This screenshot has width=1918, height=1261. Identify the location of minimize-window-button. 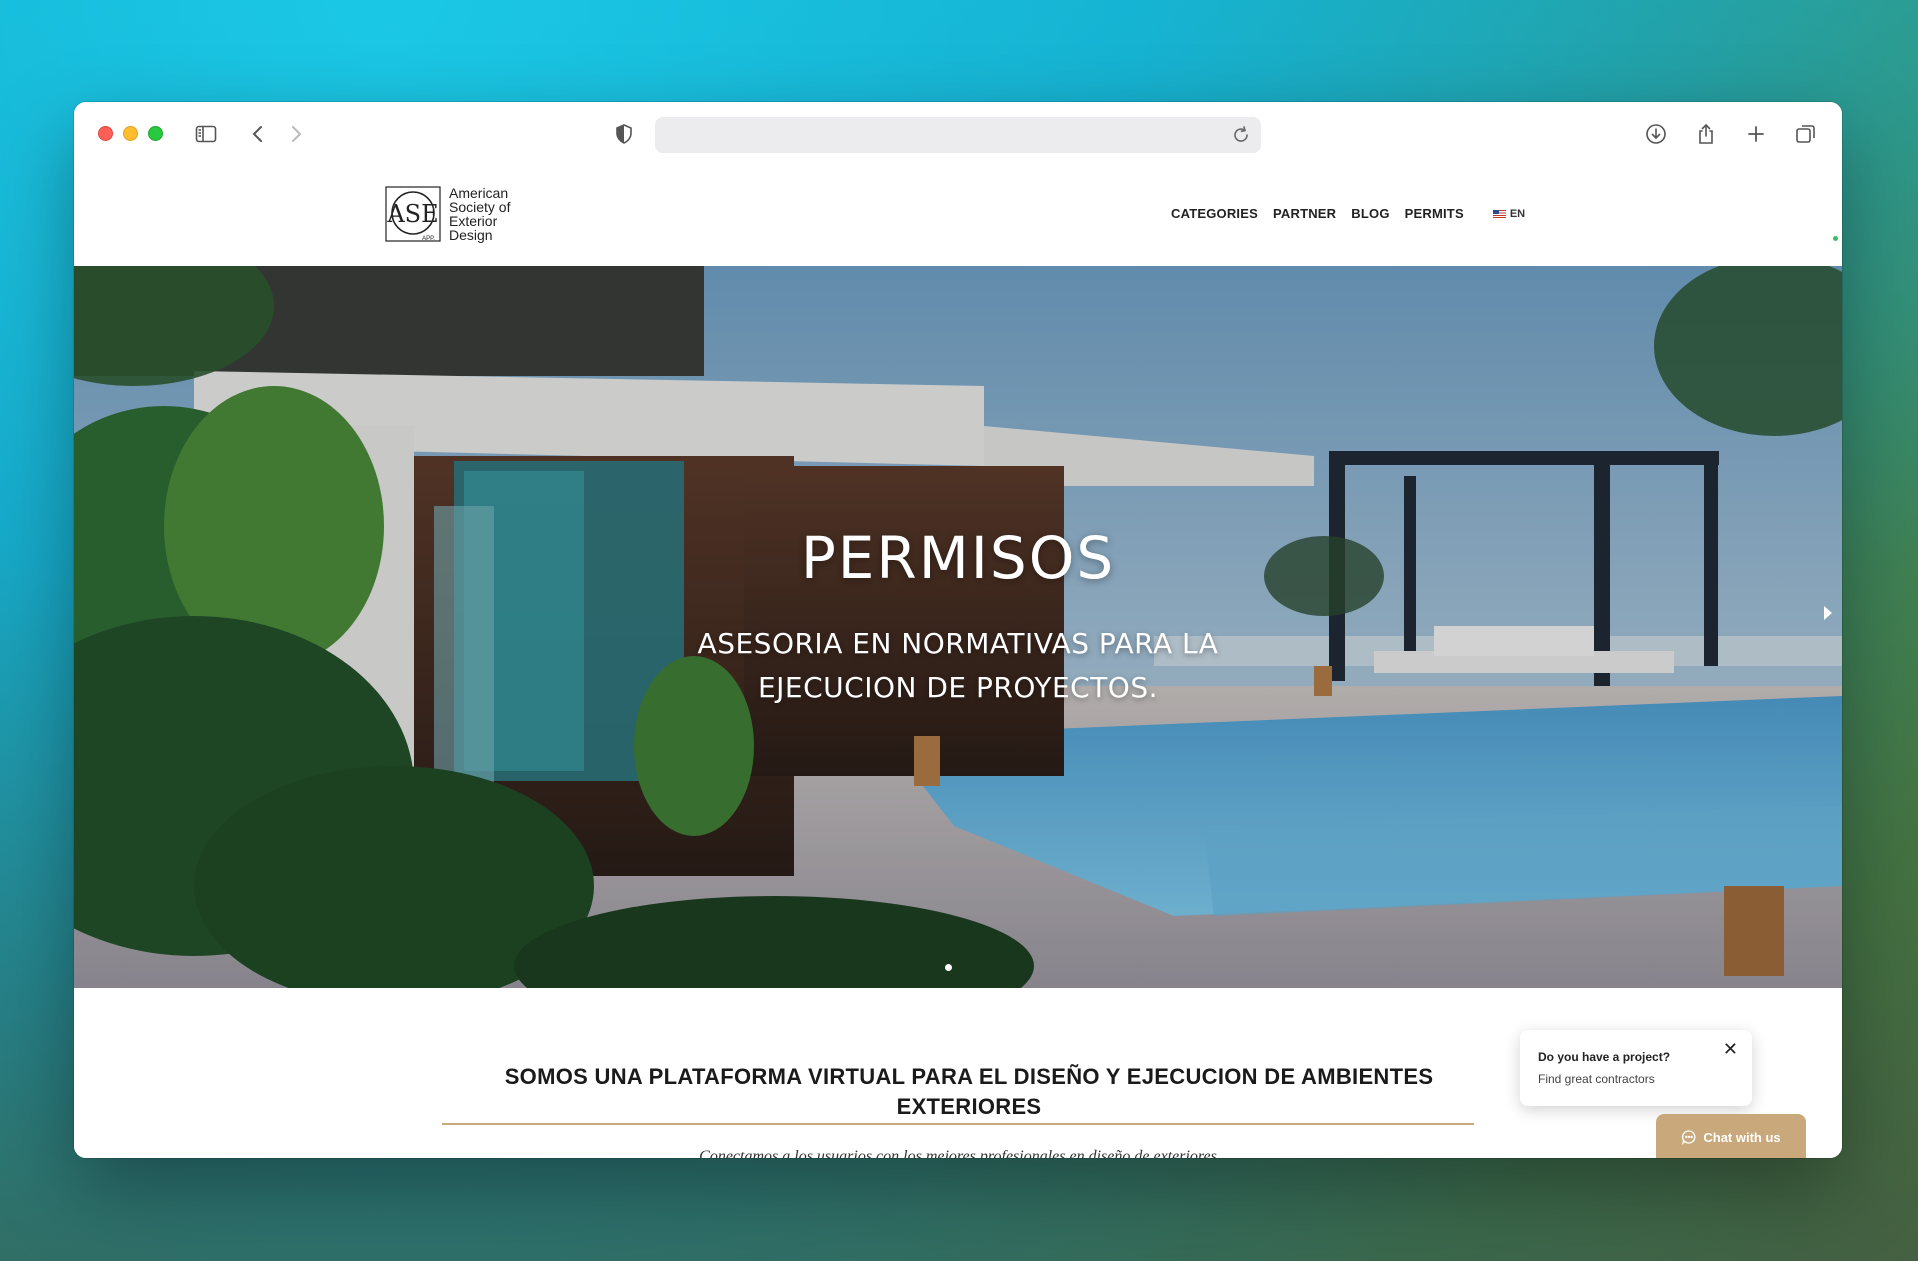
(130, 133).